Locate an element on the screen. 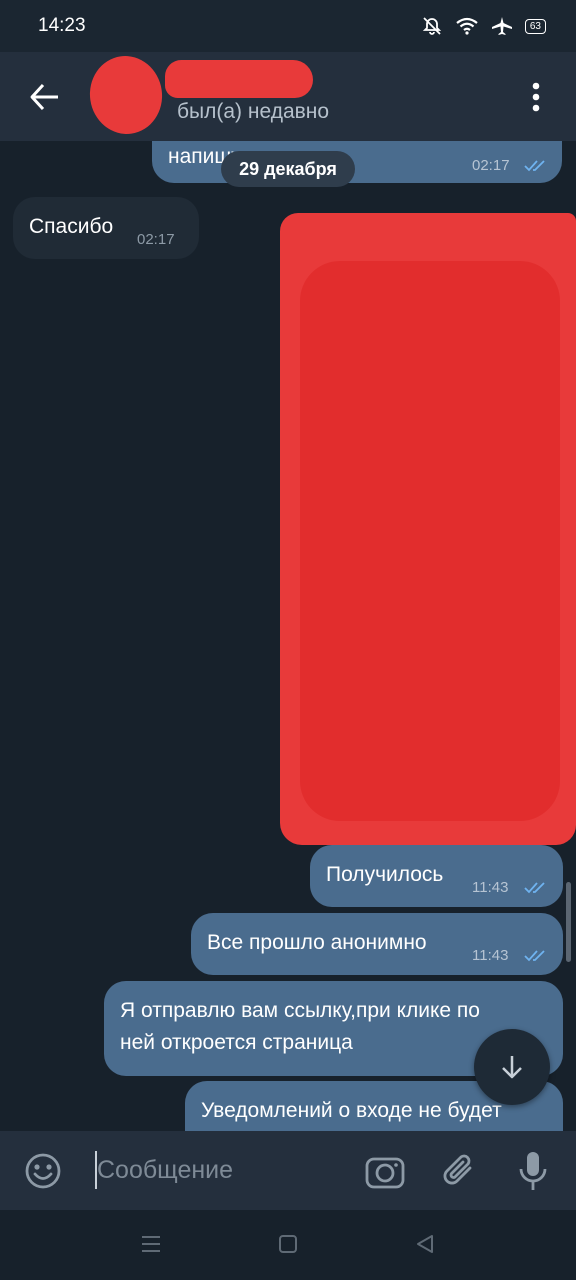 This screenshot has height=1280, width=576. airplane-icon is located at coordinates (501, 26).